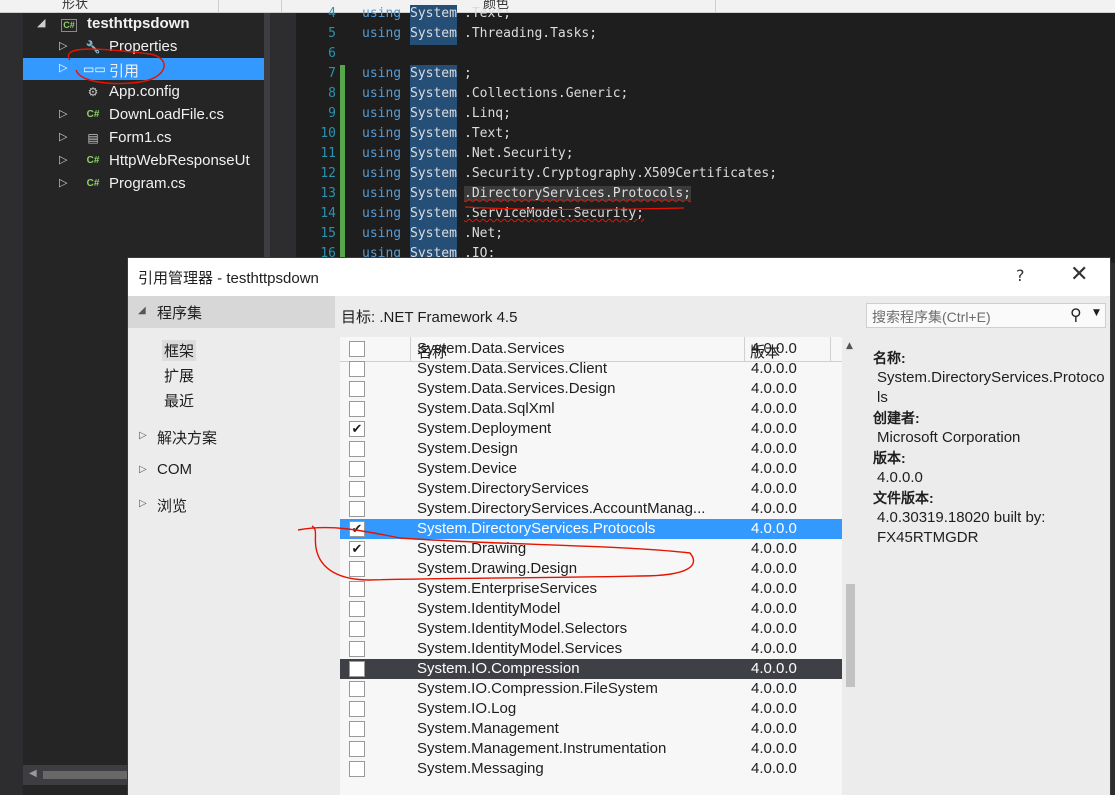 The width and height of the screenshot is (1115, 795). Describe the element at coordinates (705, 135) in the screenshot. I see `code-line: 10 using System .Text;` at that location.